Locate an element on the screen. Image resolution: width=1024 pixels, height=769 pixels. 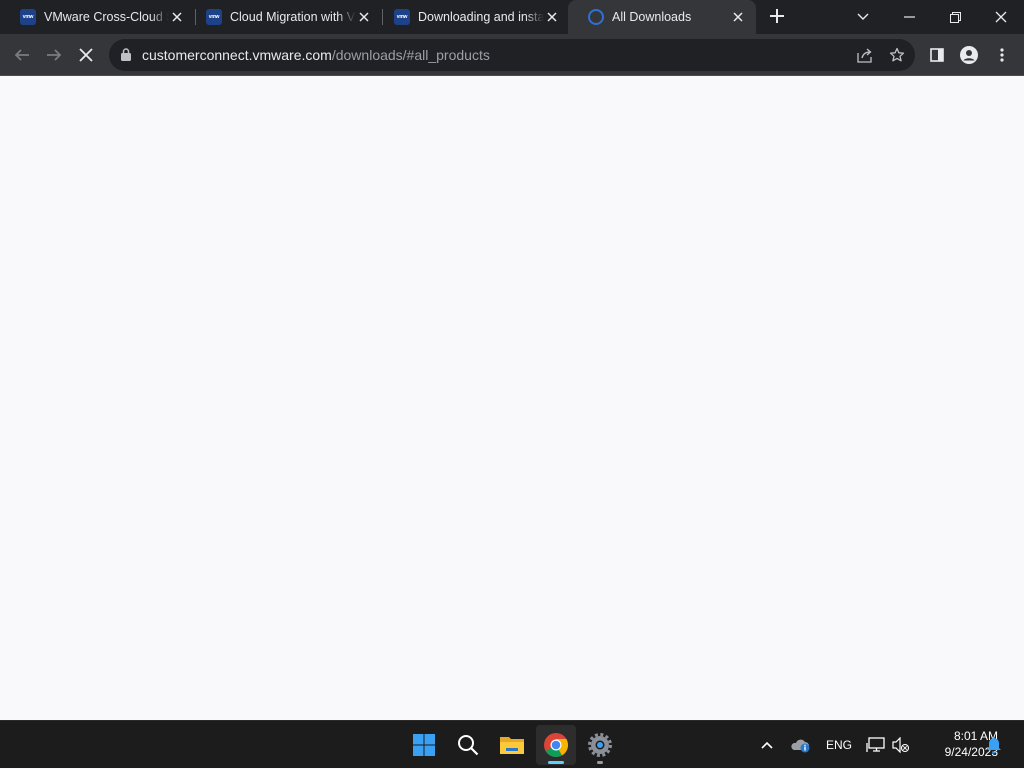
tab-title: All Downloads is located at coordinates (652, 17).